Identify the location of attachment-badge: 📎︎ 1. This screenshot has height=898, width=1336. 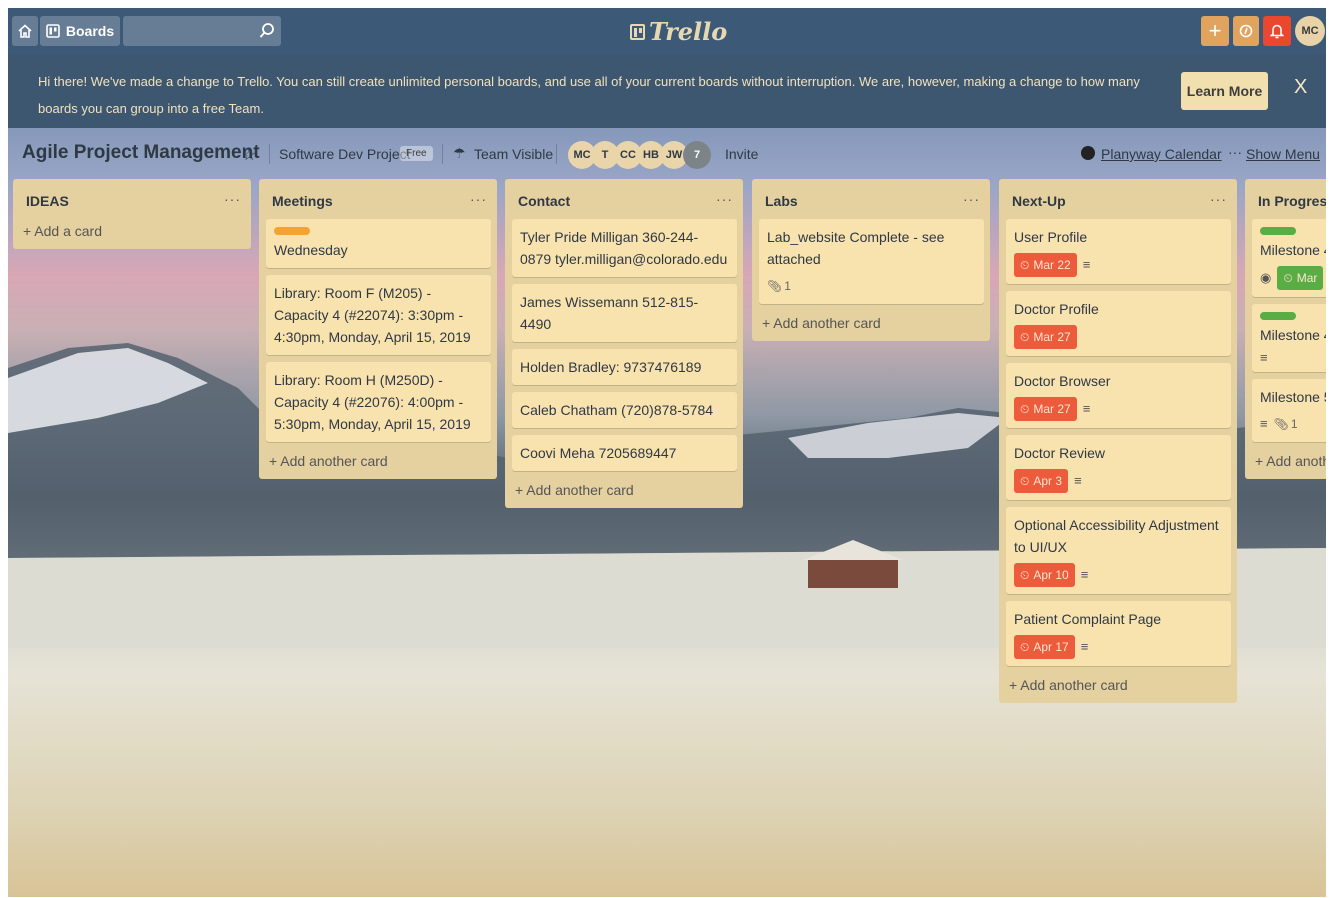
(779, 286).